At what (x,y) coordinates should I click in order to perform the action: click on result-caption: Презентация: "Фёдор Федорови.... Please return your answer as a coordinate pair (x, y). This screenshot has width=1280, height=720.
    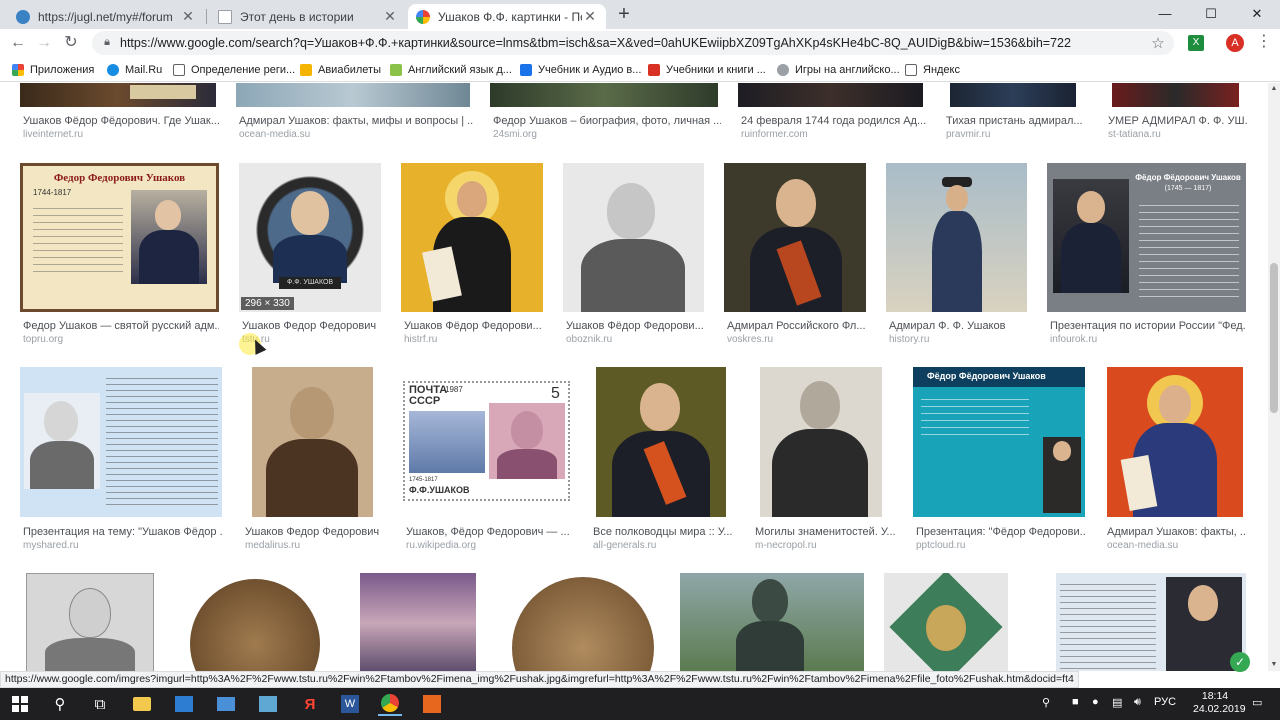
    Looking at the image, I should click on (1001, 532).